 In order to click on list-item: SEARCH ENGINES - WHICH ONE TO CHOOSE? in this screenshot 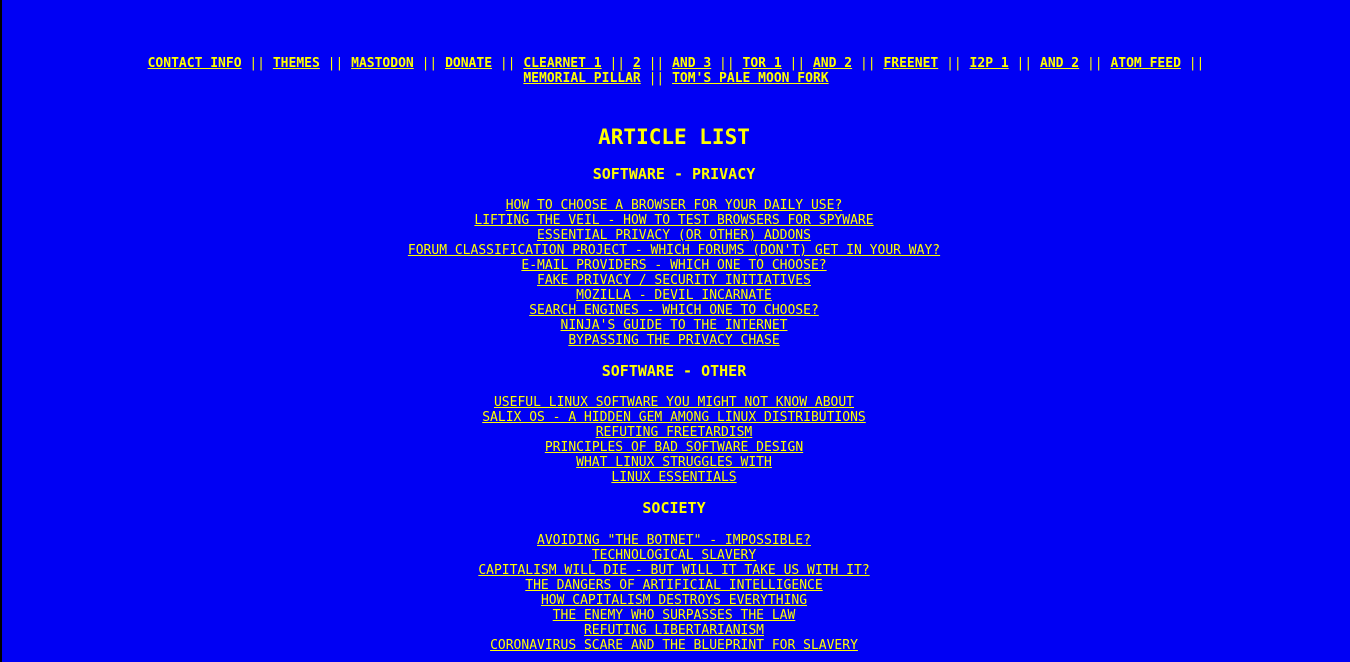, I will do `click(675, 310)`.